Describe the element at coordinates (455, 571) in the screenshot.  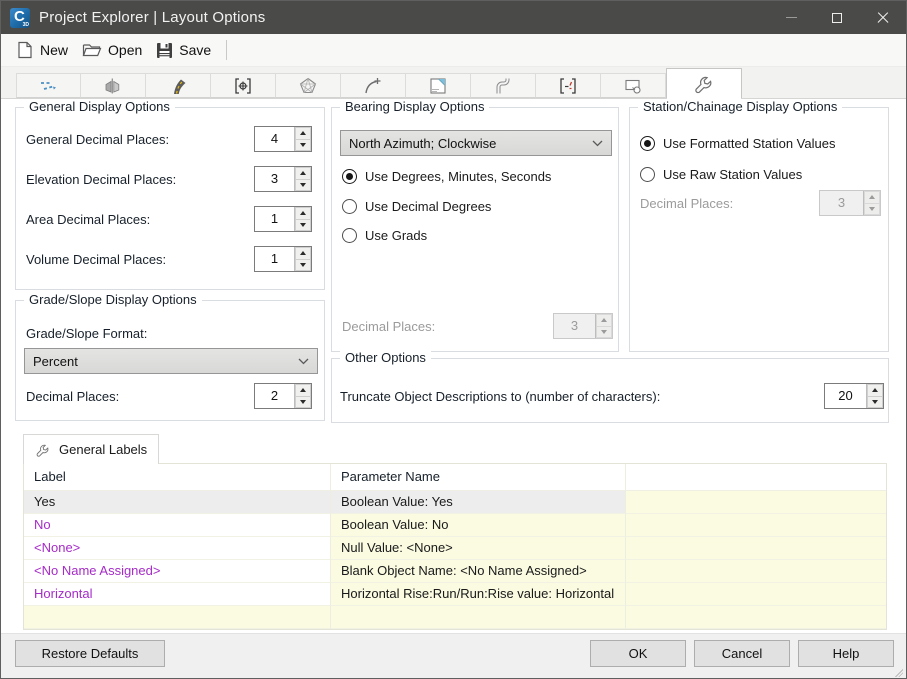
I see `table-row: <No Name Assigned> Blank Object Name` at that location.